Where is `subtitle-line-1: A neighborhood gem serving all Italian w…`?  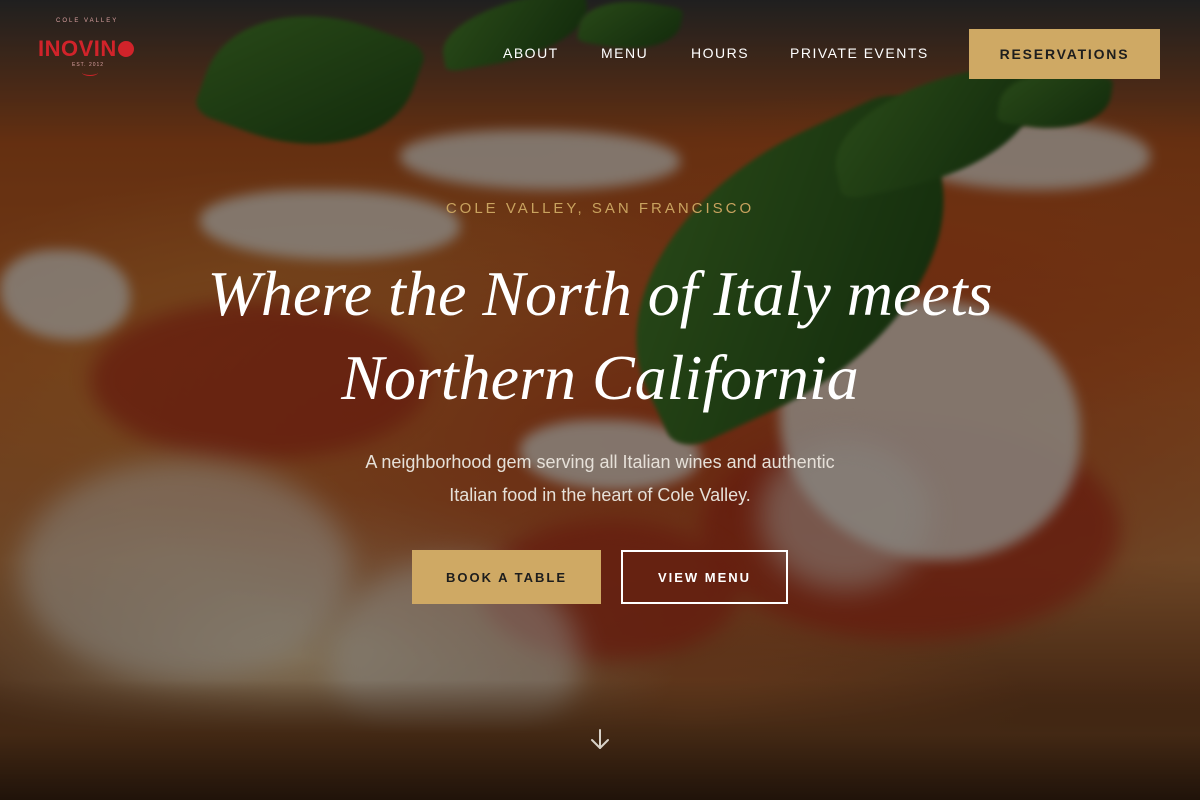 subtitle-line-1: A neighborhood gem serving all Italian w… is located at coordinates (600, 462).